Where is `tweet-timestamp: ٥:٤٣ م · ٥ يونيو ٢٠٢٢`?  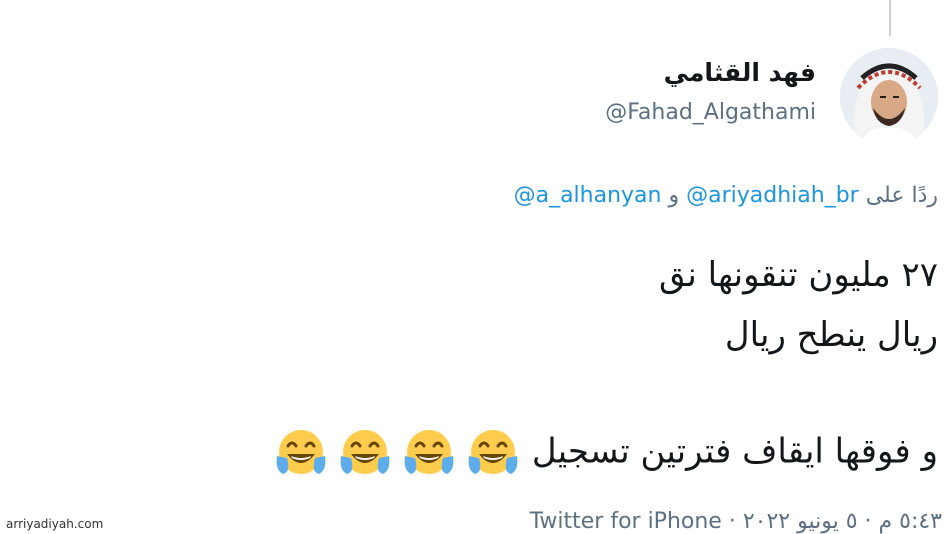 tweet-timestamp: ٥:٤٣ م · ٥ يونيو ٢٠٢٢ is located at coordinates (842, 521).